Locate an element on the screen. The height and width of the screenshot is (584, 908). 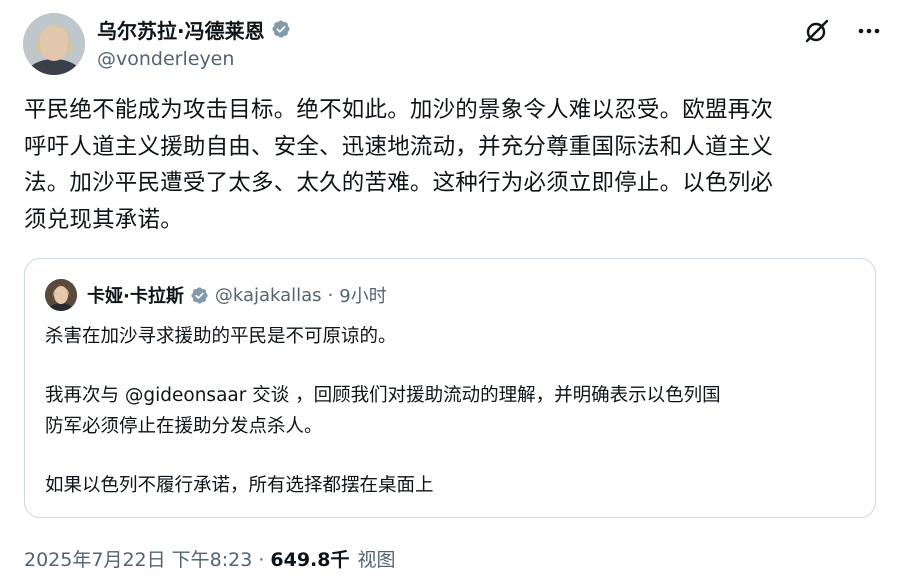
post-meta: 2025年7月22日 下午8:23 · 649.8千 视图 is located at coordinates (210, 558).